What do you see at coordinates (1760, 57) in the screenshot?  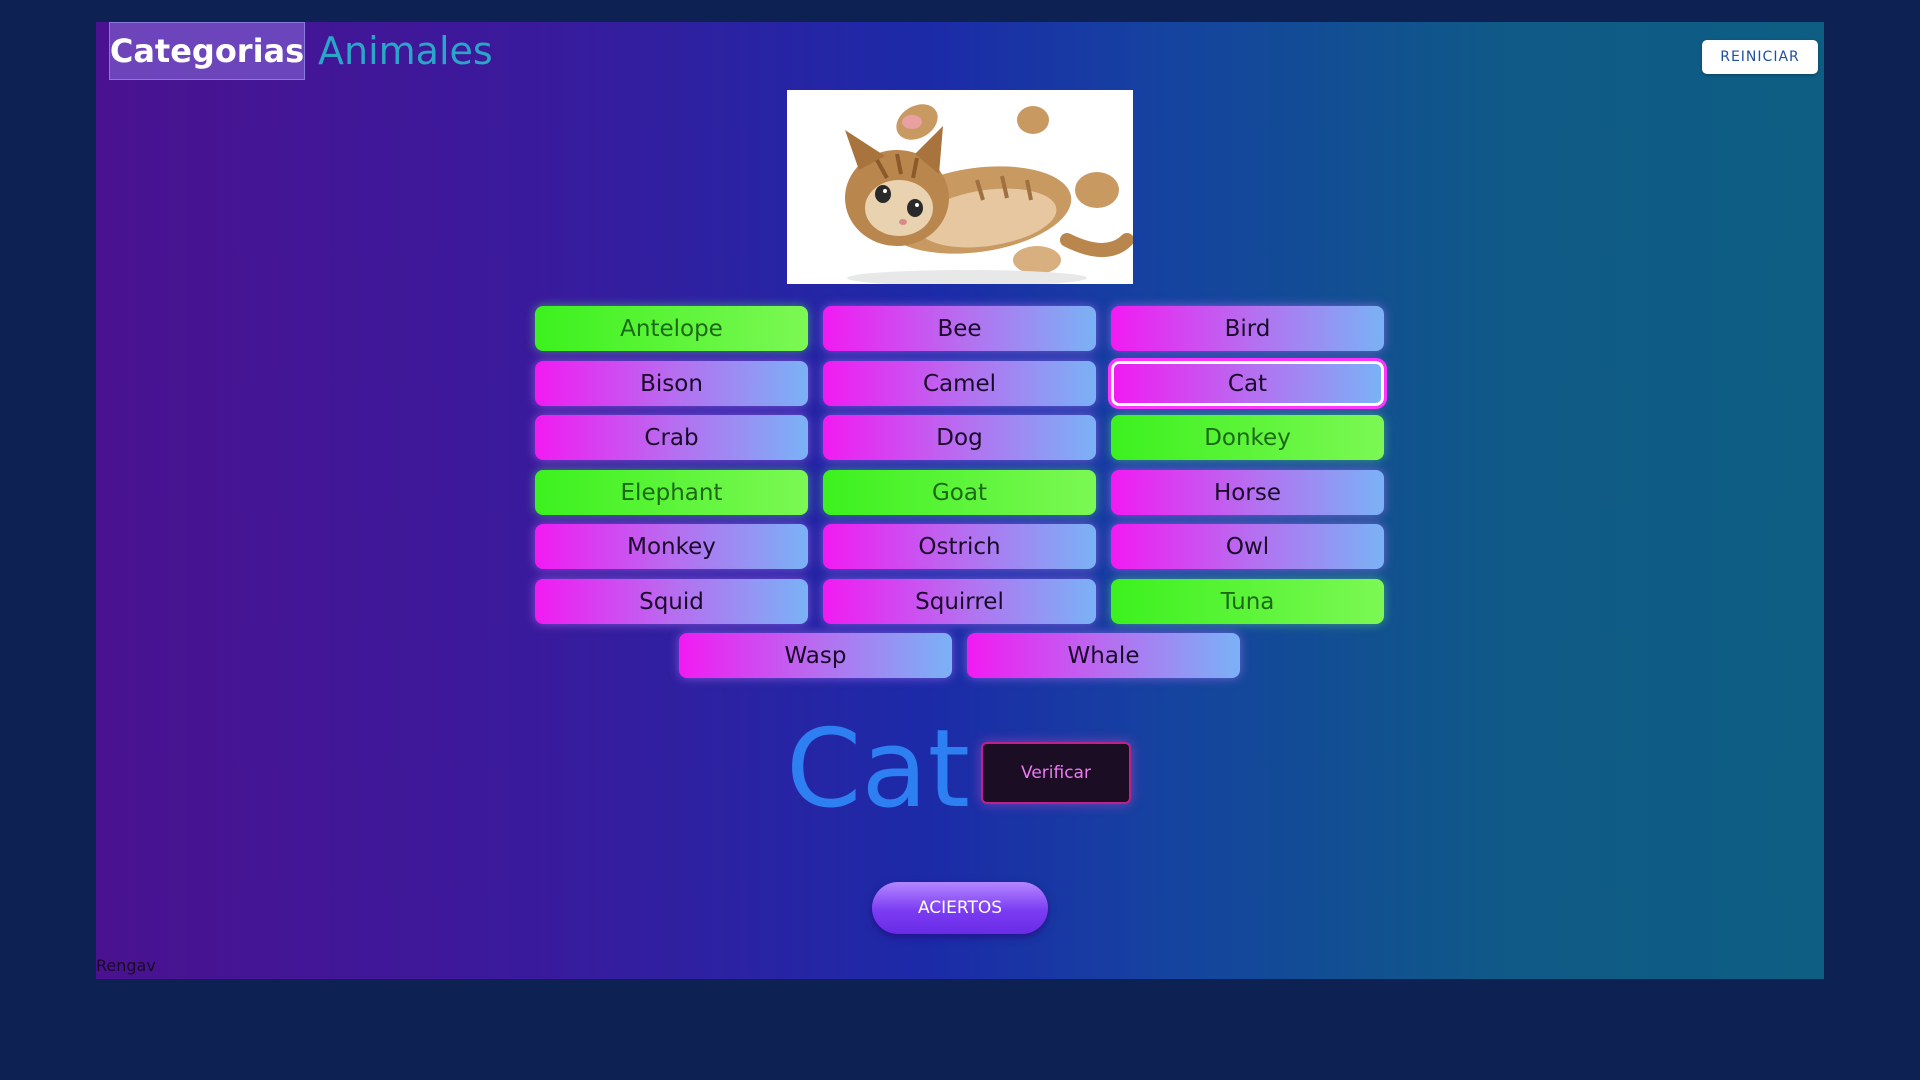 I see `reset-button: REINICIAR` at bounding box center [1760, 57].